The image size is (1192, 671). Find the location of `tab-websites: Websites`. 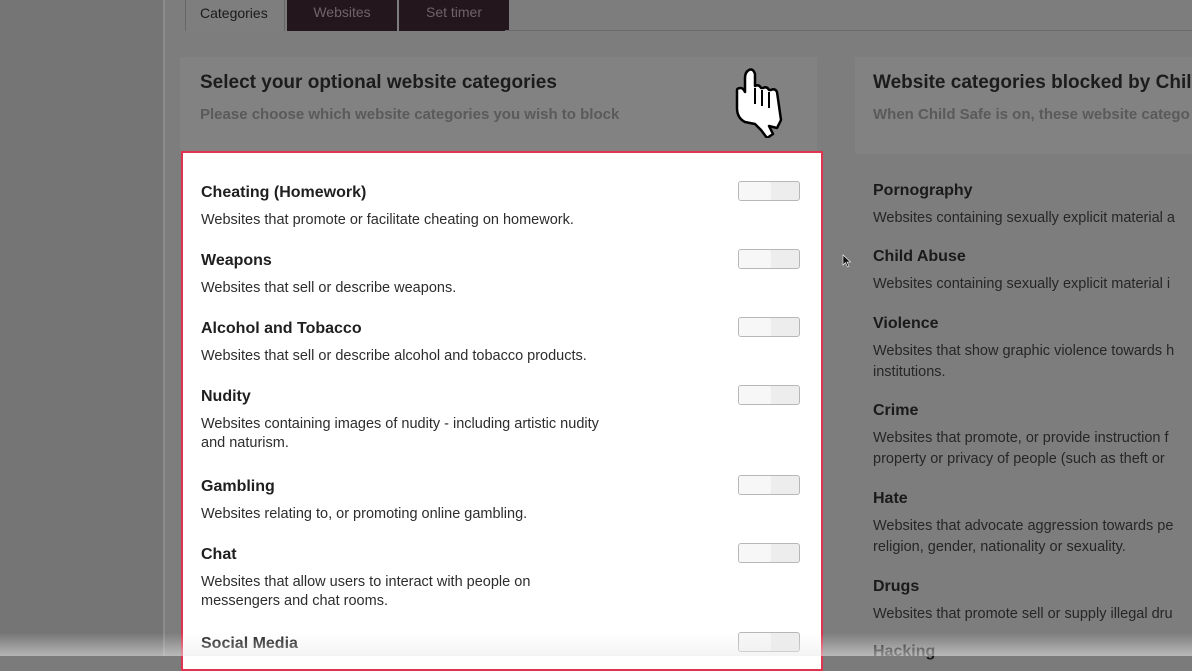

tab-websites: Websites is located at coordinates (342, 15).